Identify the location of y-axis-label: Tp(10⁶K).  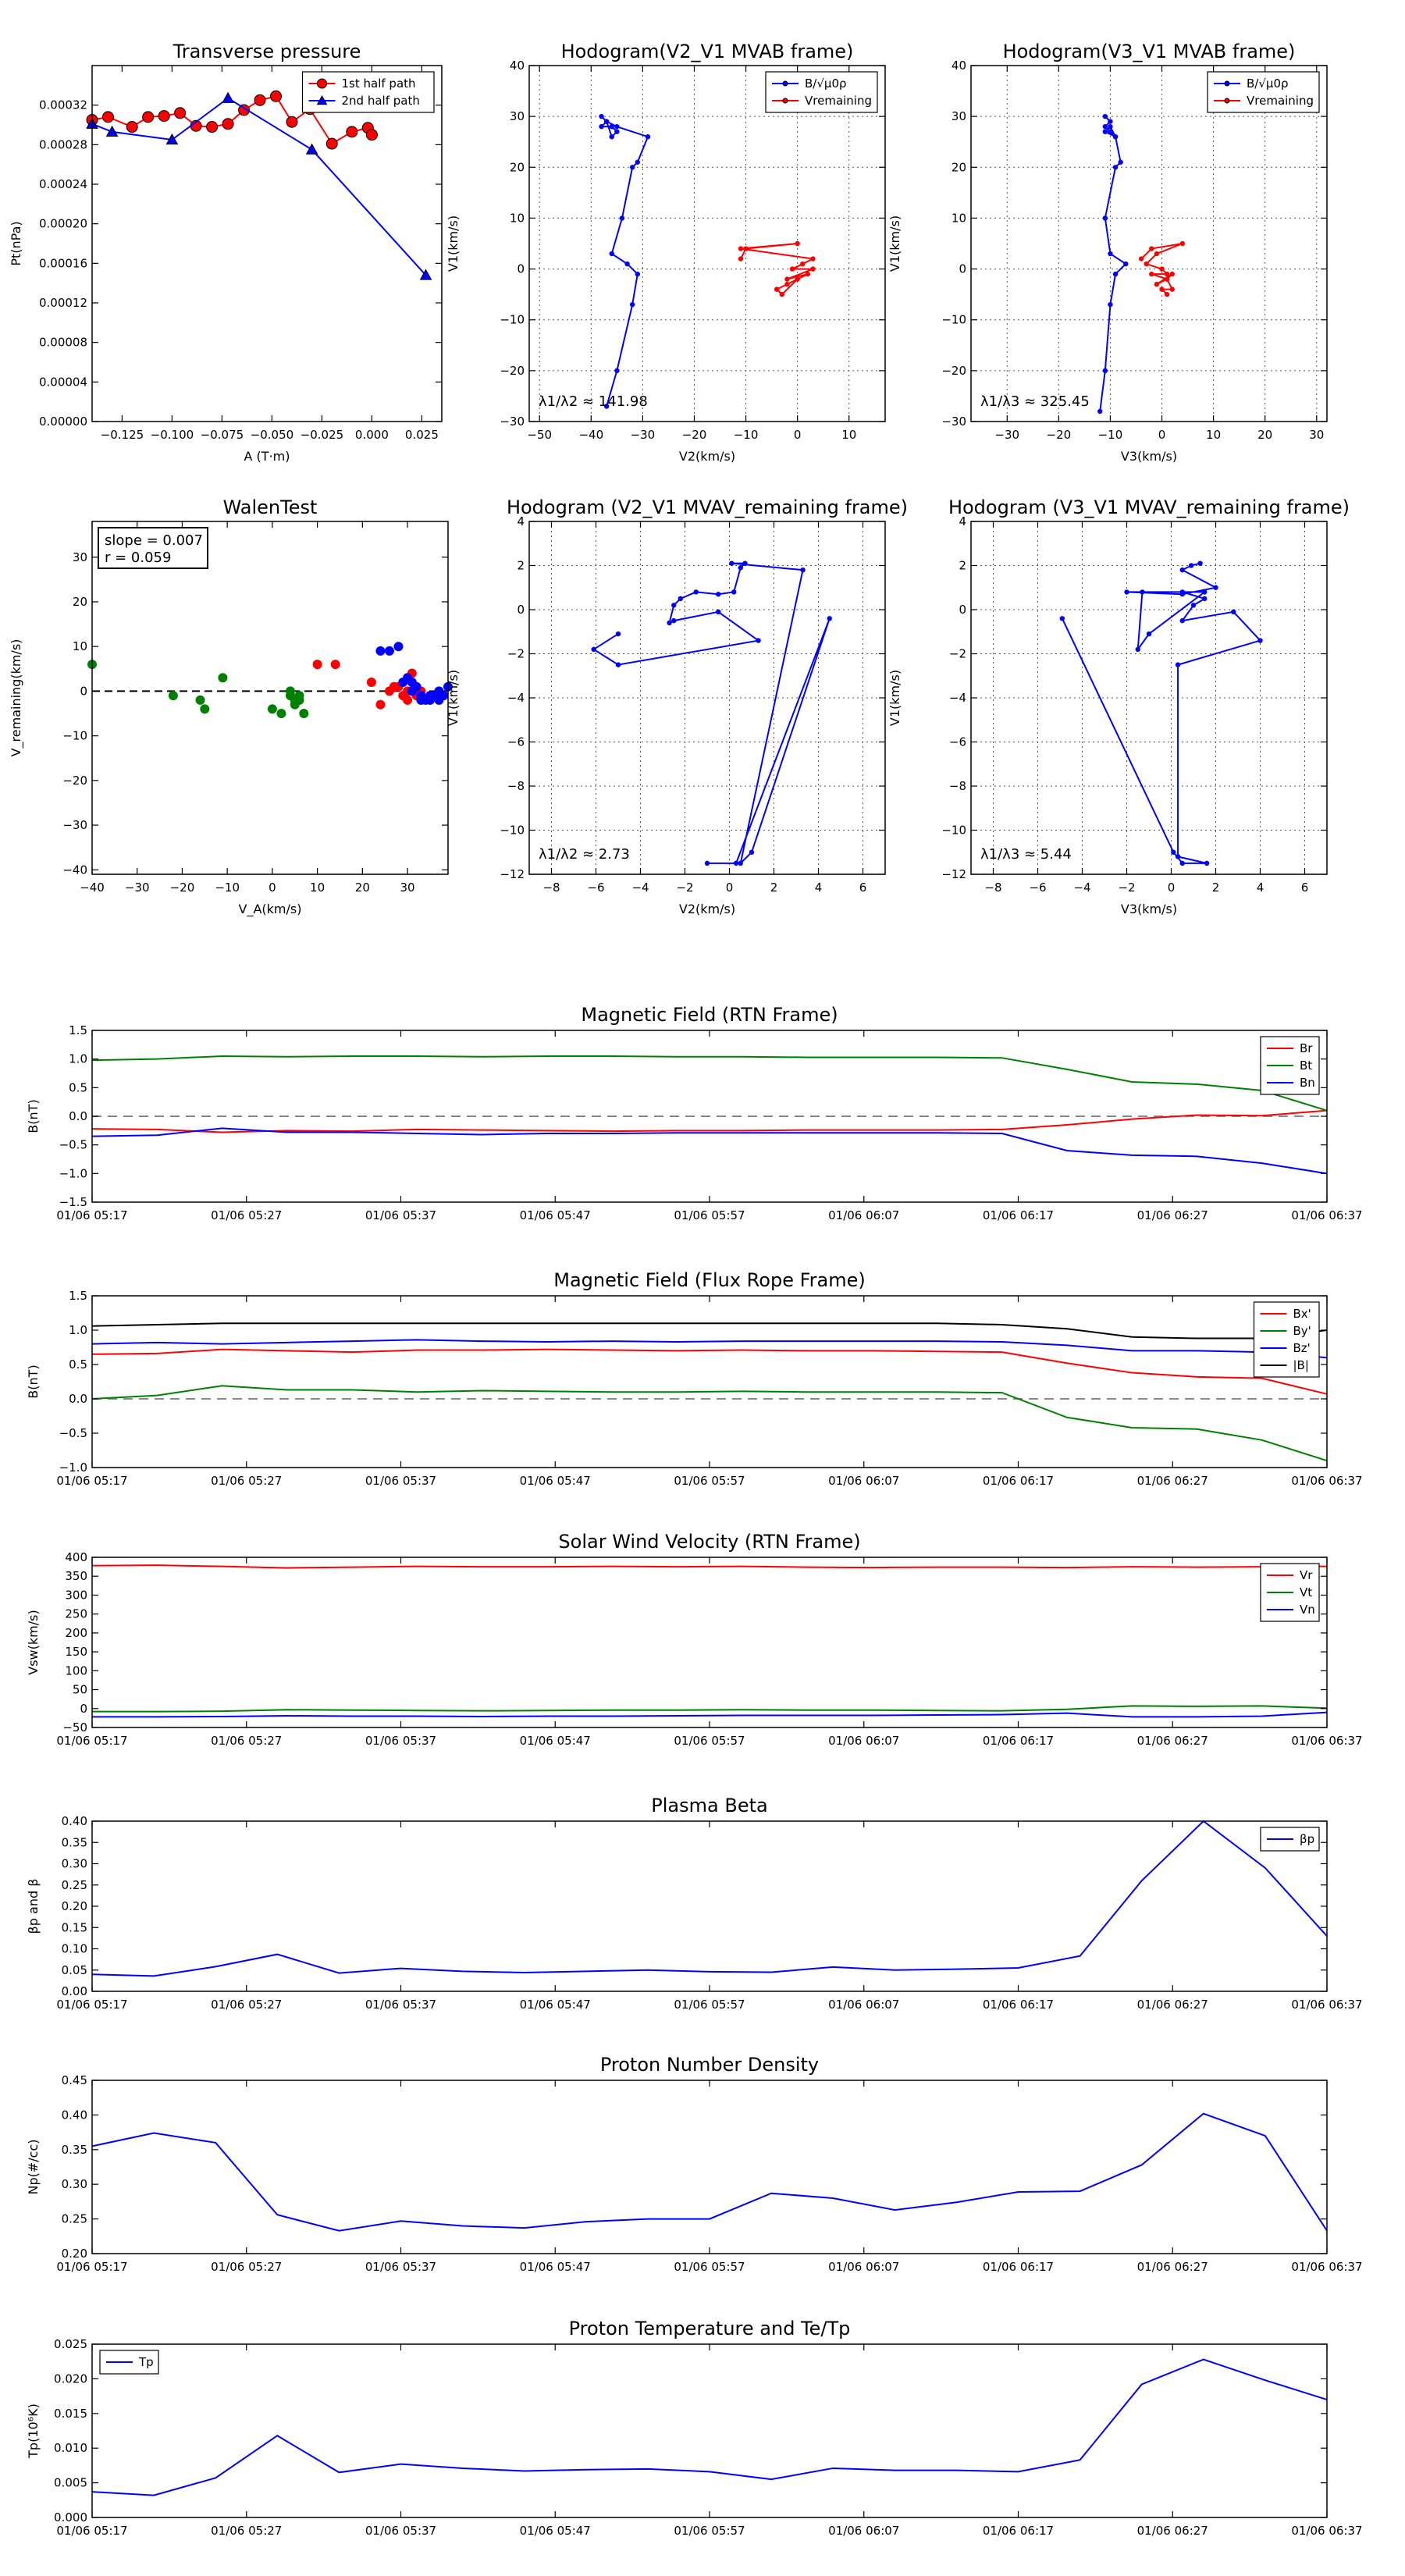
(34, 2431).